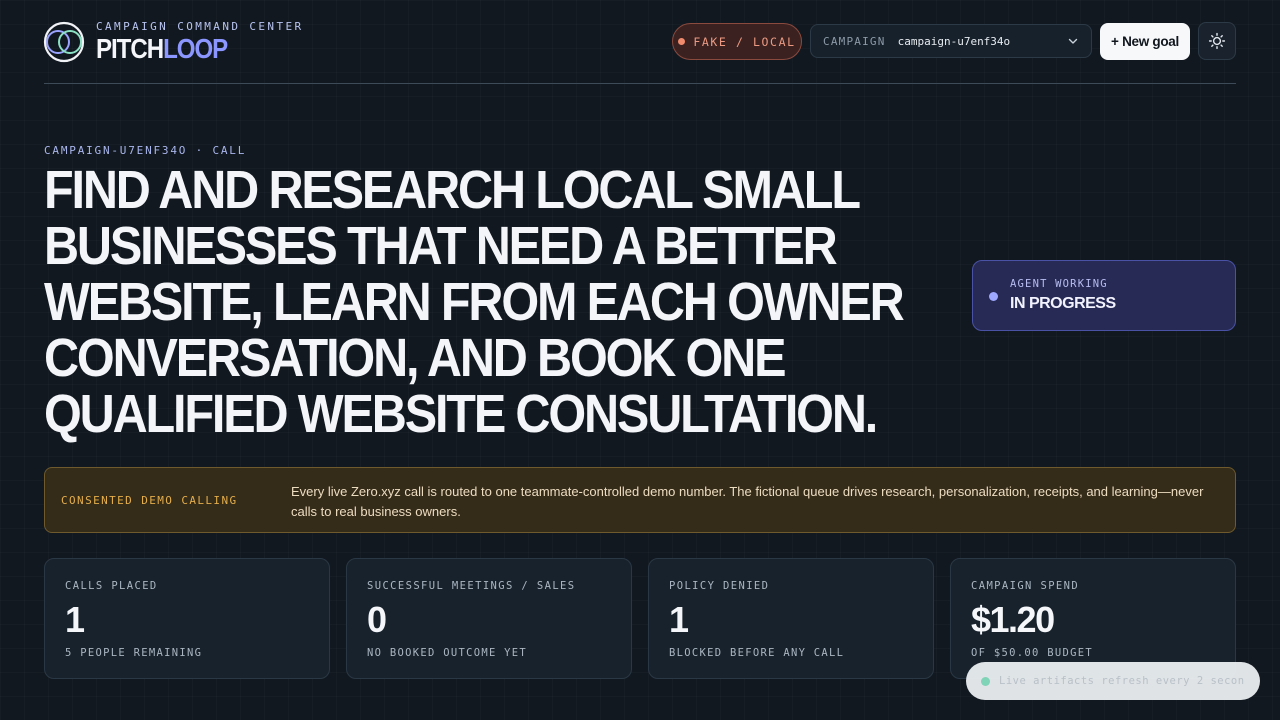  Describe the element at coordinates (985, 681) in the screenshot. I see `live-dot-icon` at that location.